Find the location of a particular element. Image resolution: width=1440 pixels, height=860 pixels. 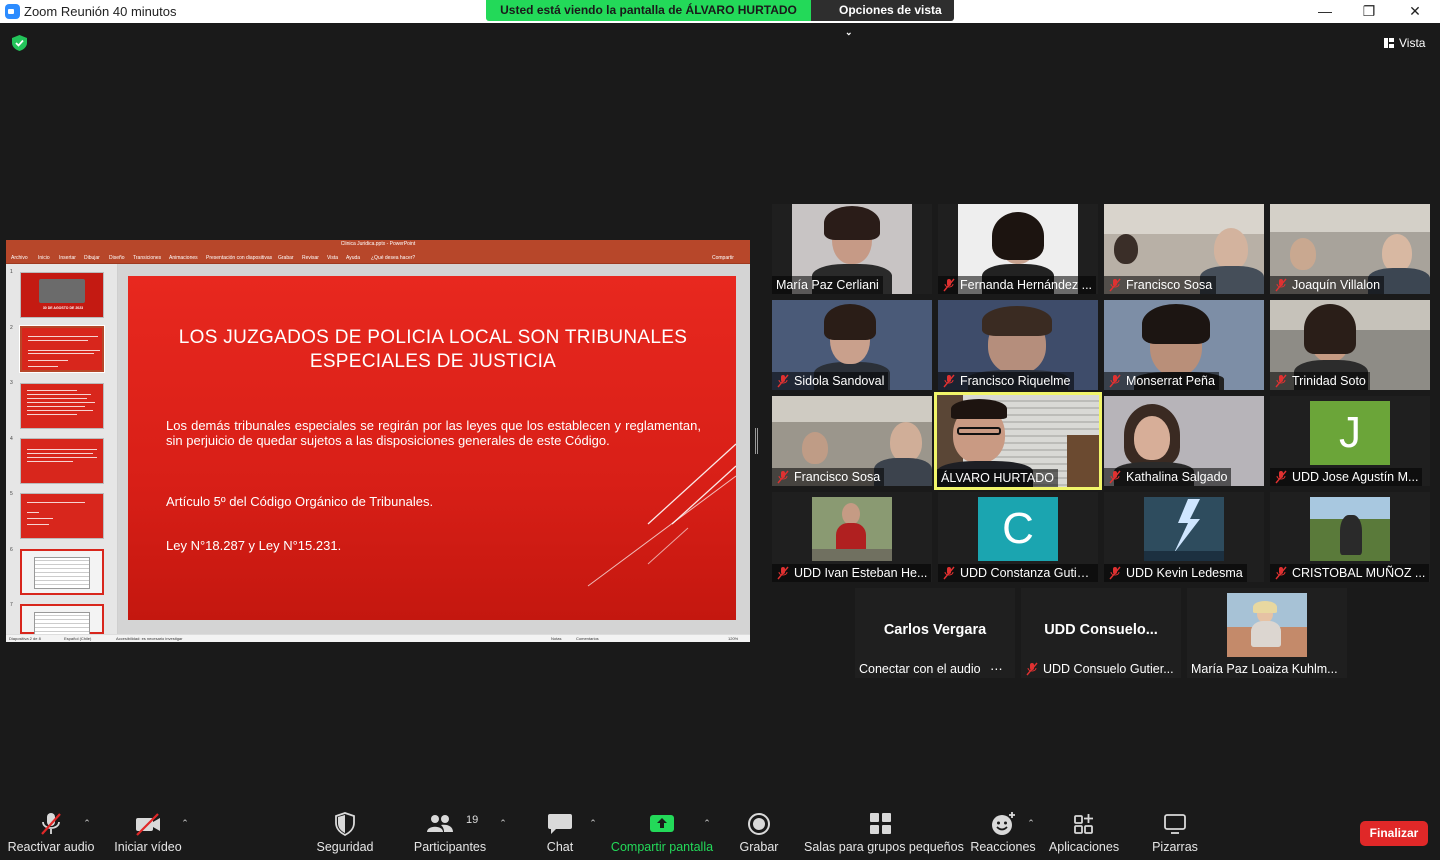

apps-icon is located at coordinates (1083, 824).